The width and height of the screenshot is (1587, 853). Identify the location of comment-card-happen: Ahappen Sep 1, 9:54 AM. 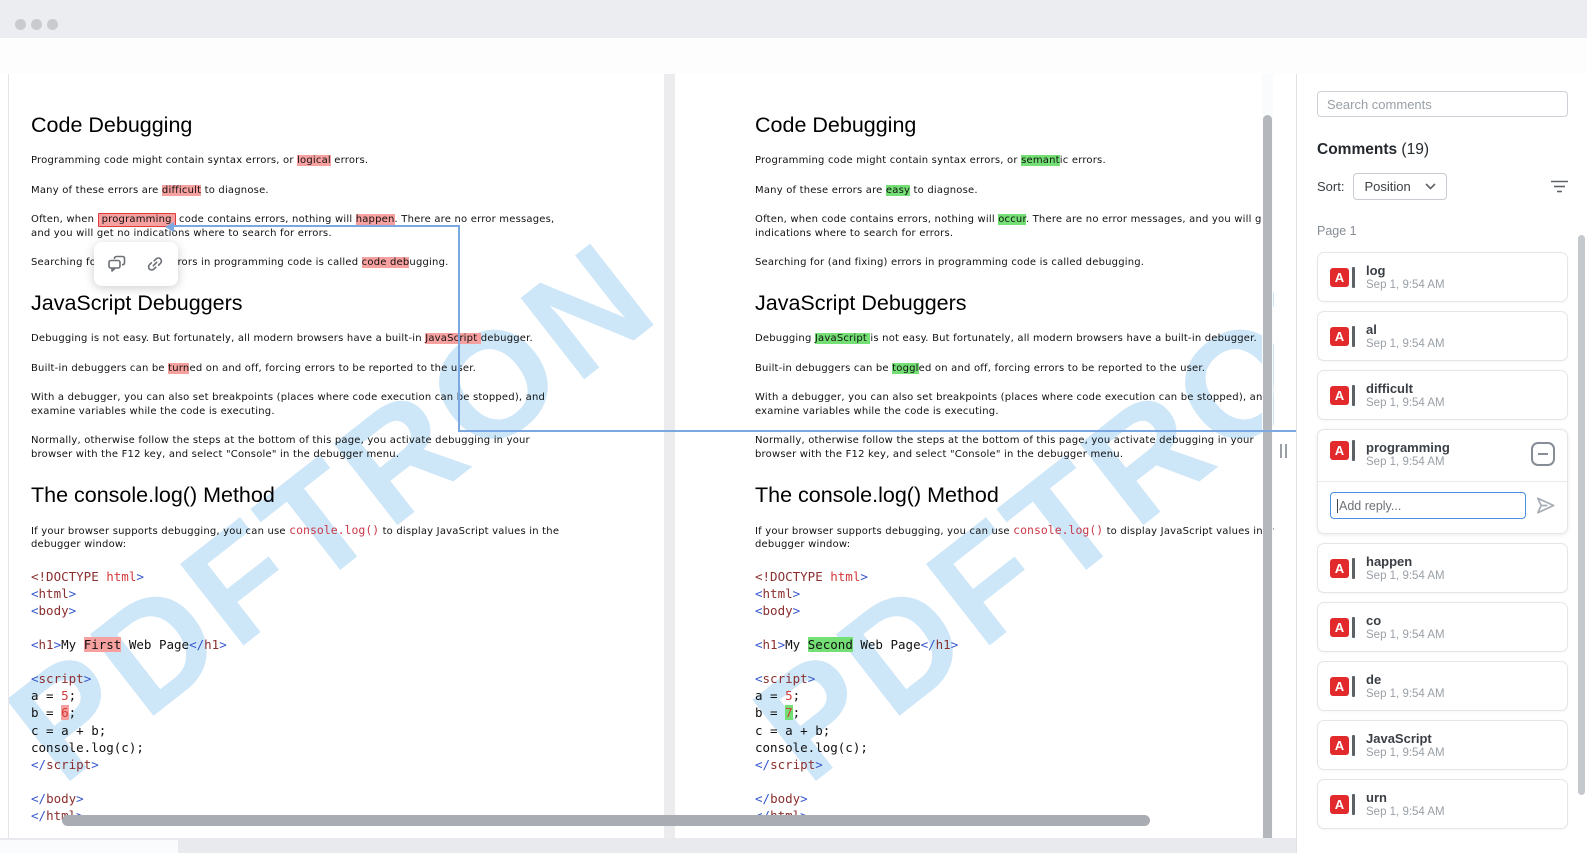
(1442, 568).